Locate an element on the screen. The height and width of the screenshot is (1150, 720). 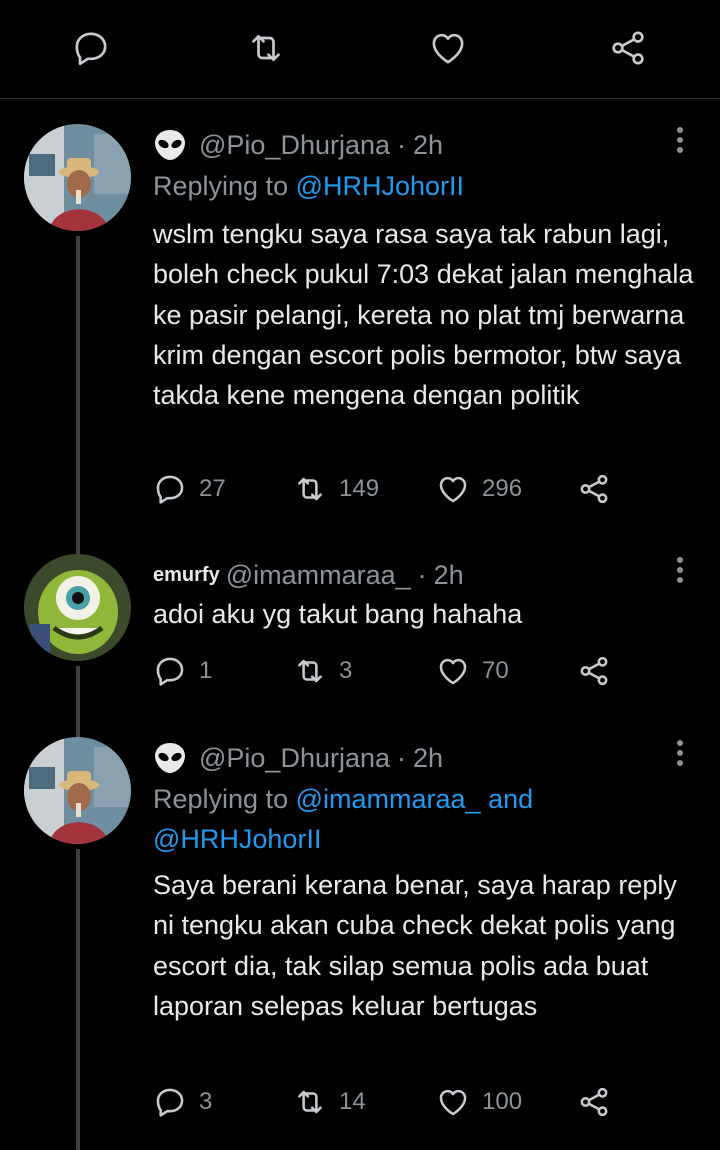
reply-button: 1 is located at coordinates (182, 671).